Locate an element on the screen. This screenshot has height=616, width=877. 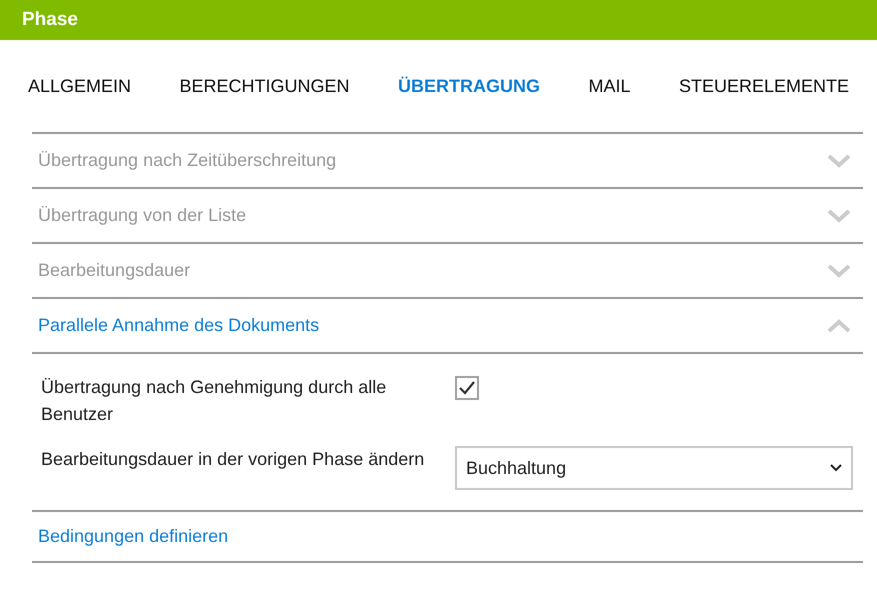
chevron-down-icon is located at coordinates (836, 468).